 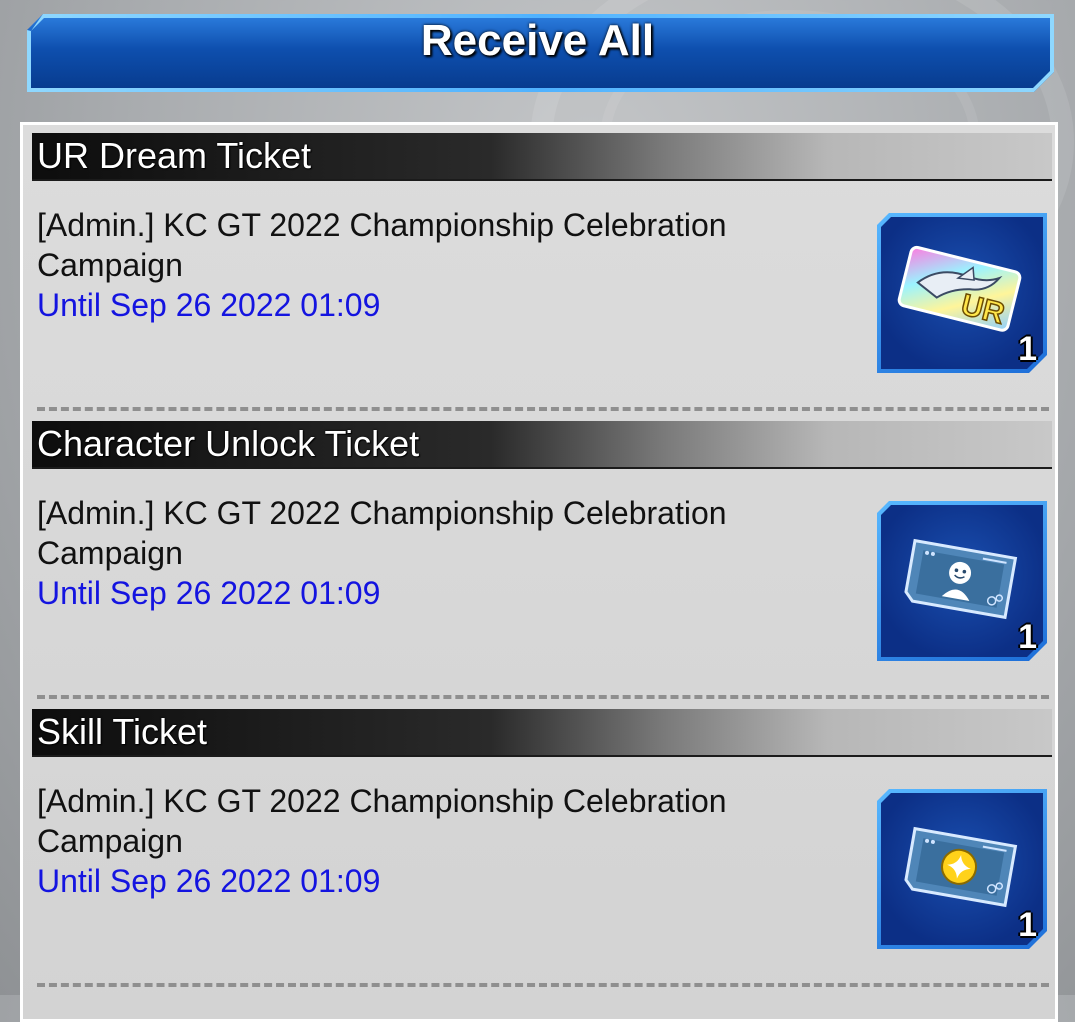 I want to click on receive-all-button: Receive All, so click(x=537, y=50).